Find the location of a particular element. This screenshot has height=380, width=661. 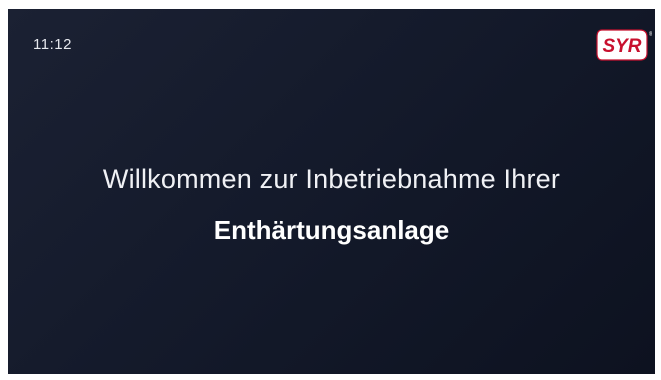

logo-text: SYR is located at coordinates (621, 46).